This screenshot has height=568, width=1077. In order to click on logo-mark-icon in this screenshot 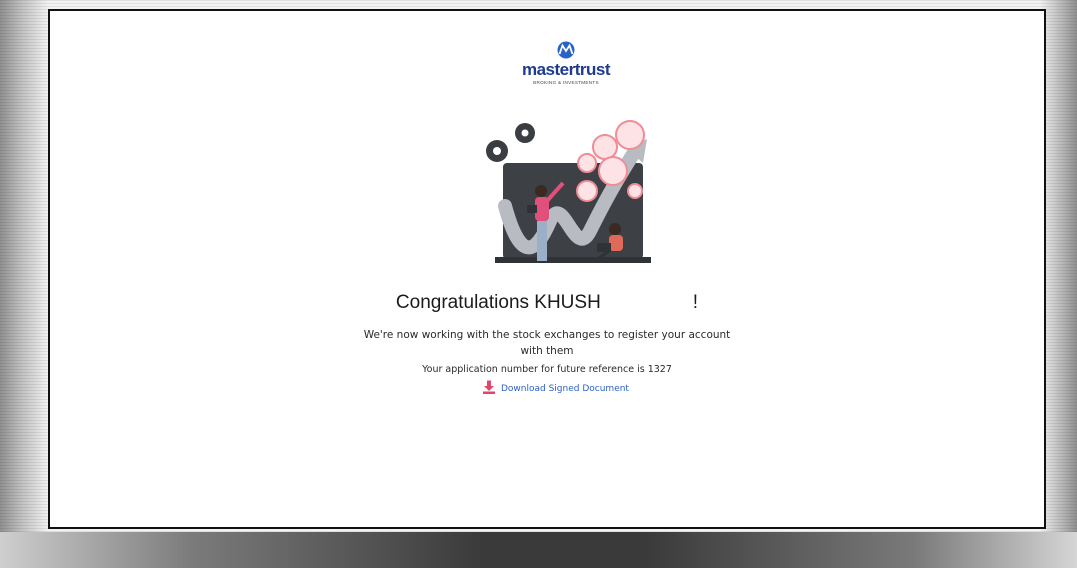, I will do `click(566, 50)`.